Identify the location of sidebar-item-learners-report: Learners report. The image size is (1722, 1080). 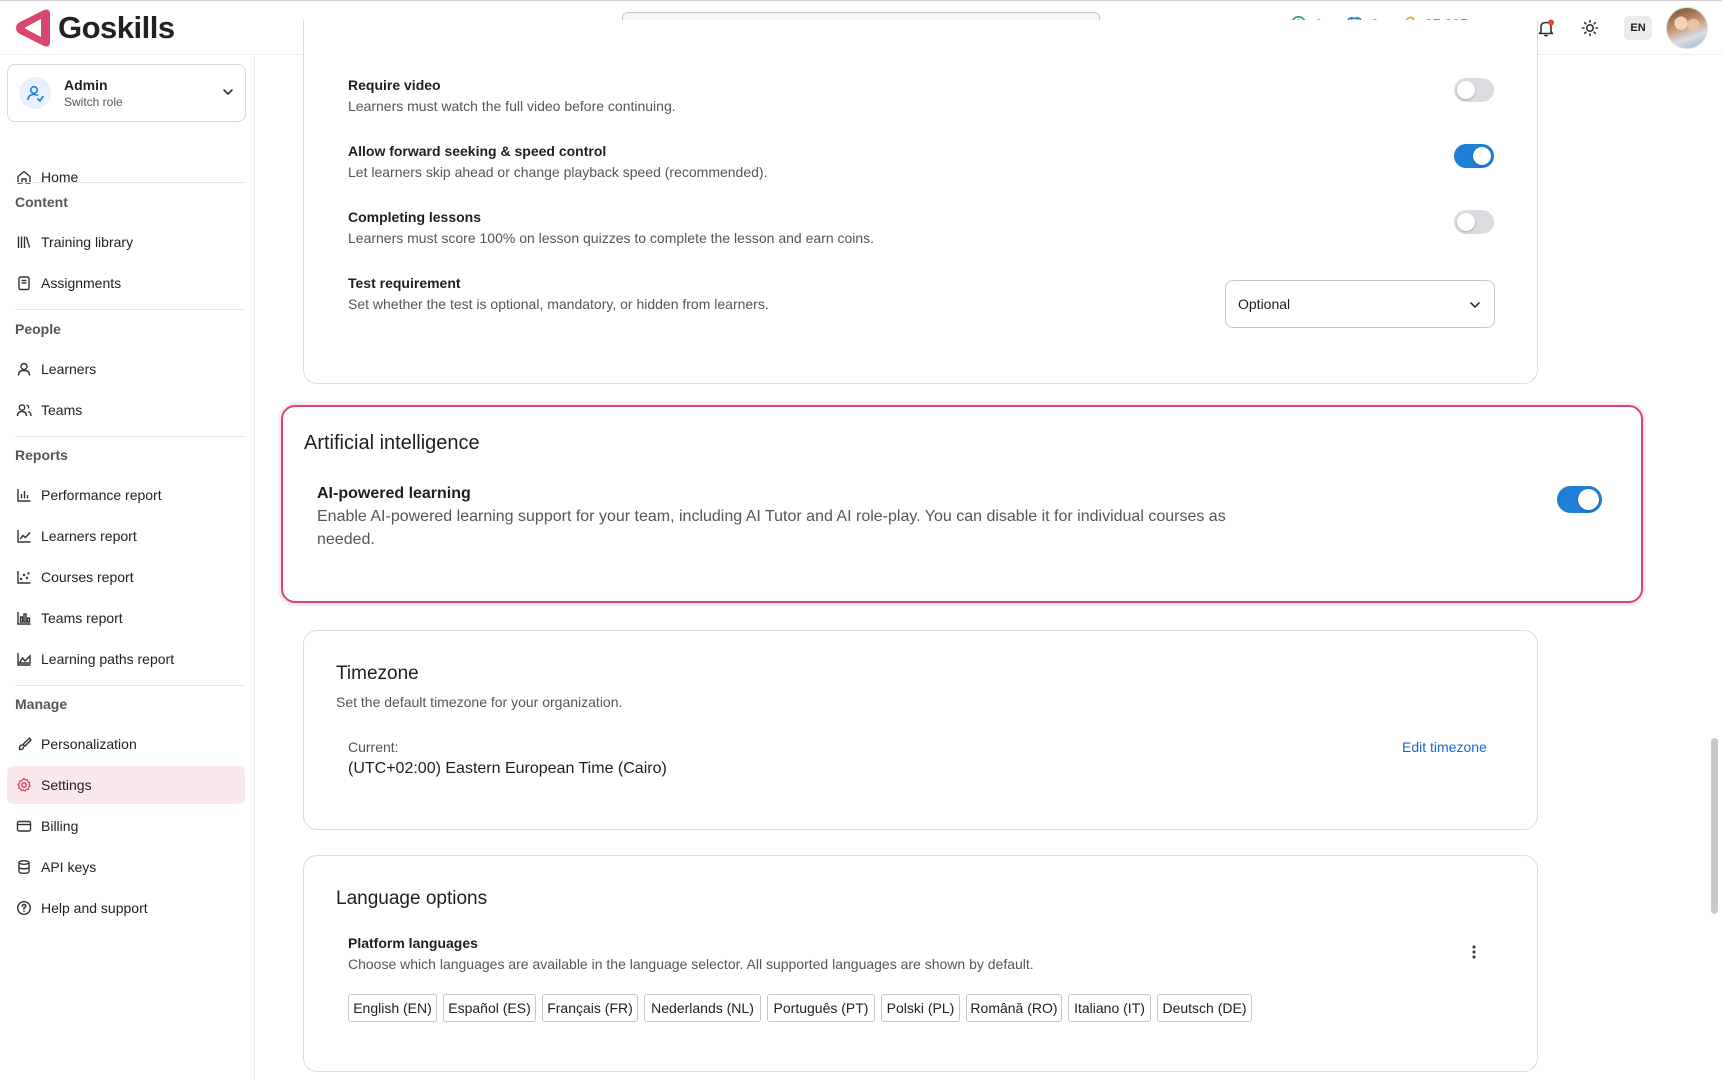
(126, 536).